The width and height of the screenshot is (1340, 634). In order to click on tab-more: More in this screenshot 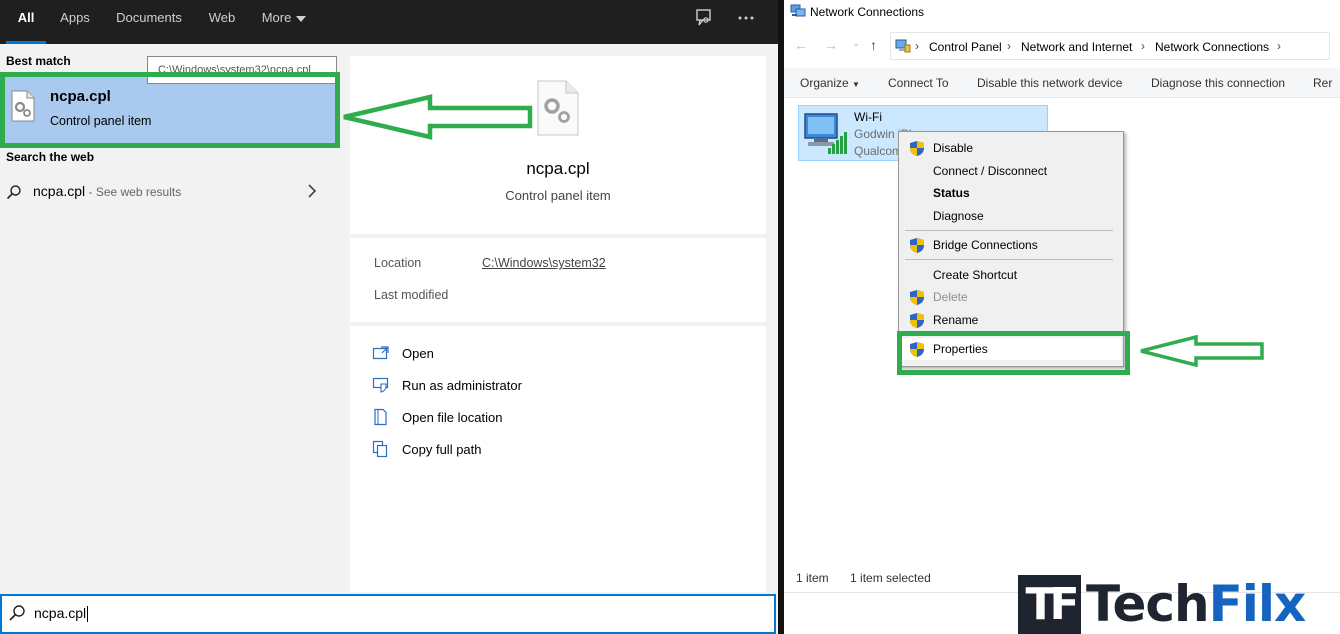, I will do `click(284, 22)`.